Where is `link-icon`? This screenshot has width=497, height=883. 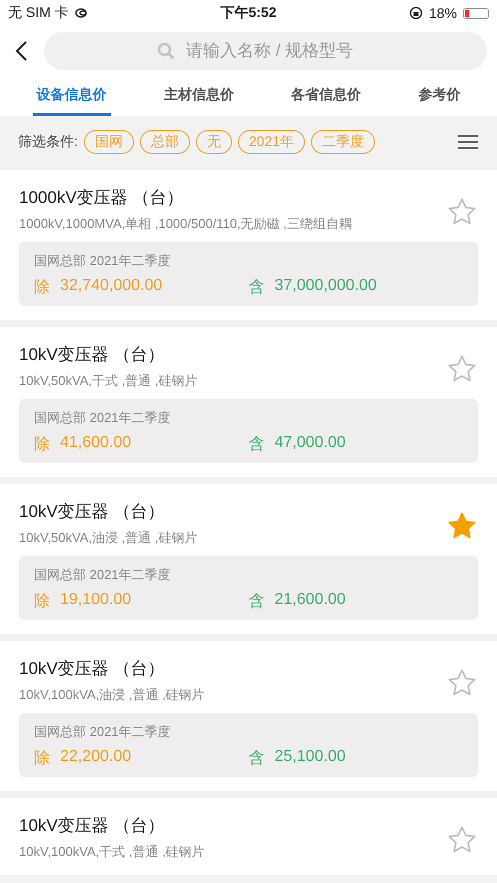
link-icon is located at coordinates (81, 13).